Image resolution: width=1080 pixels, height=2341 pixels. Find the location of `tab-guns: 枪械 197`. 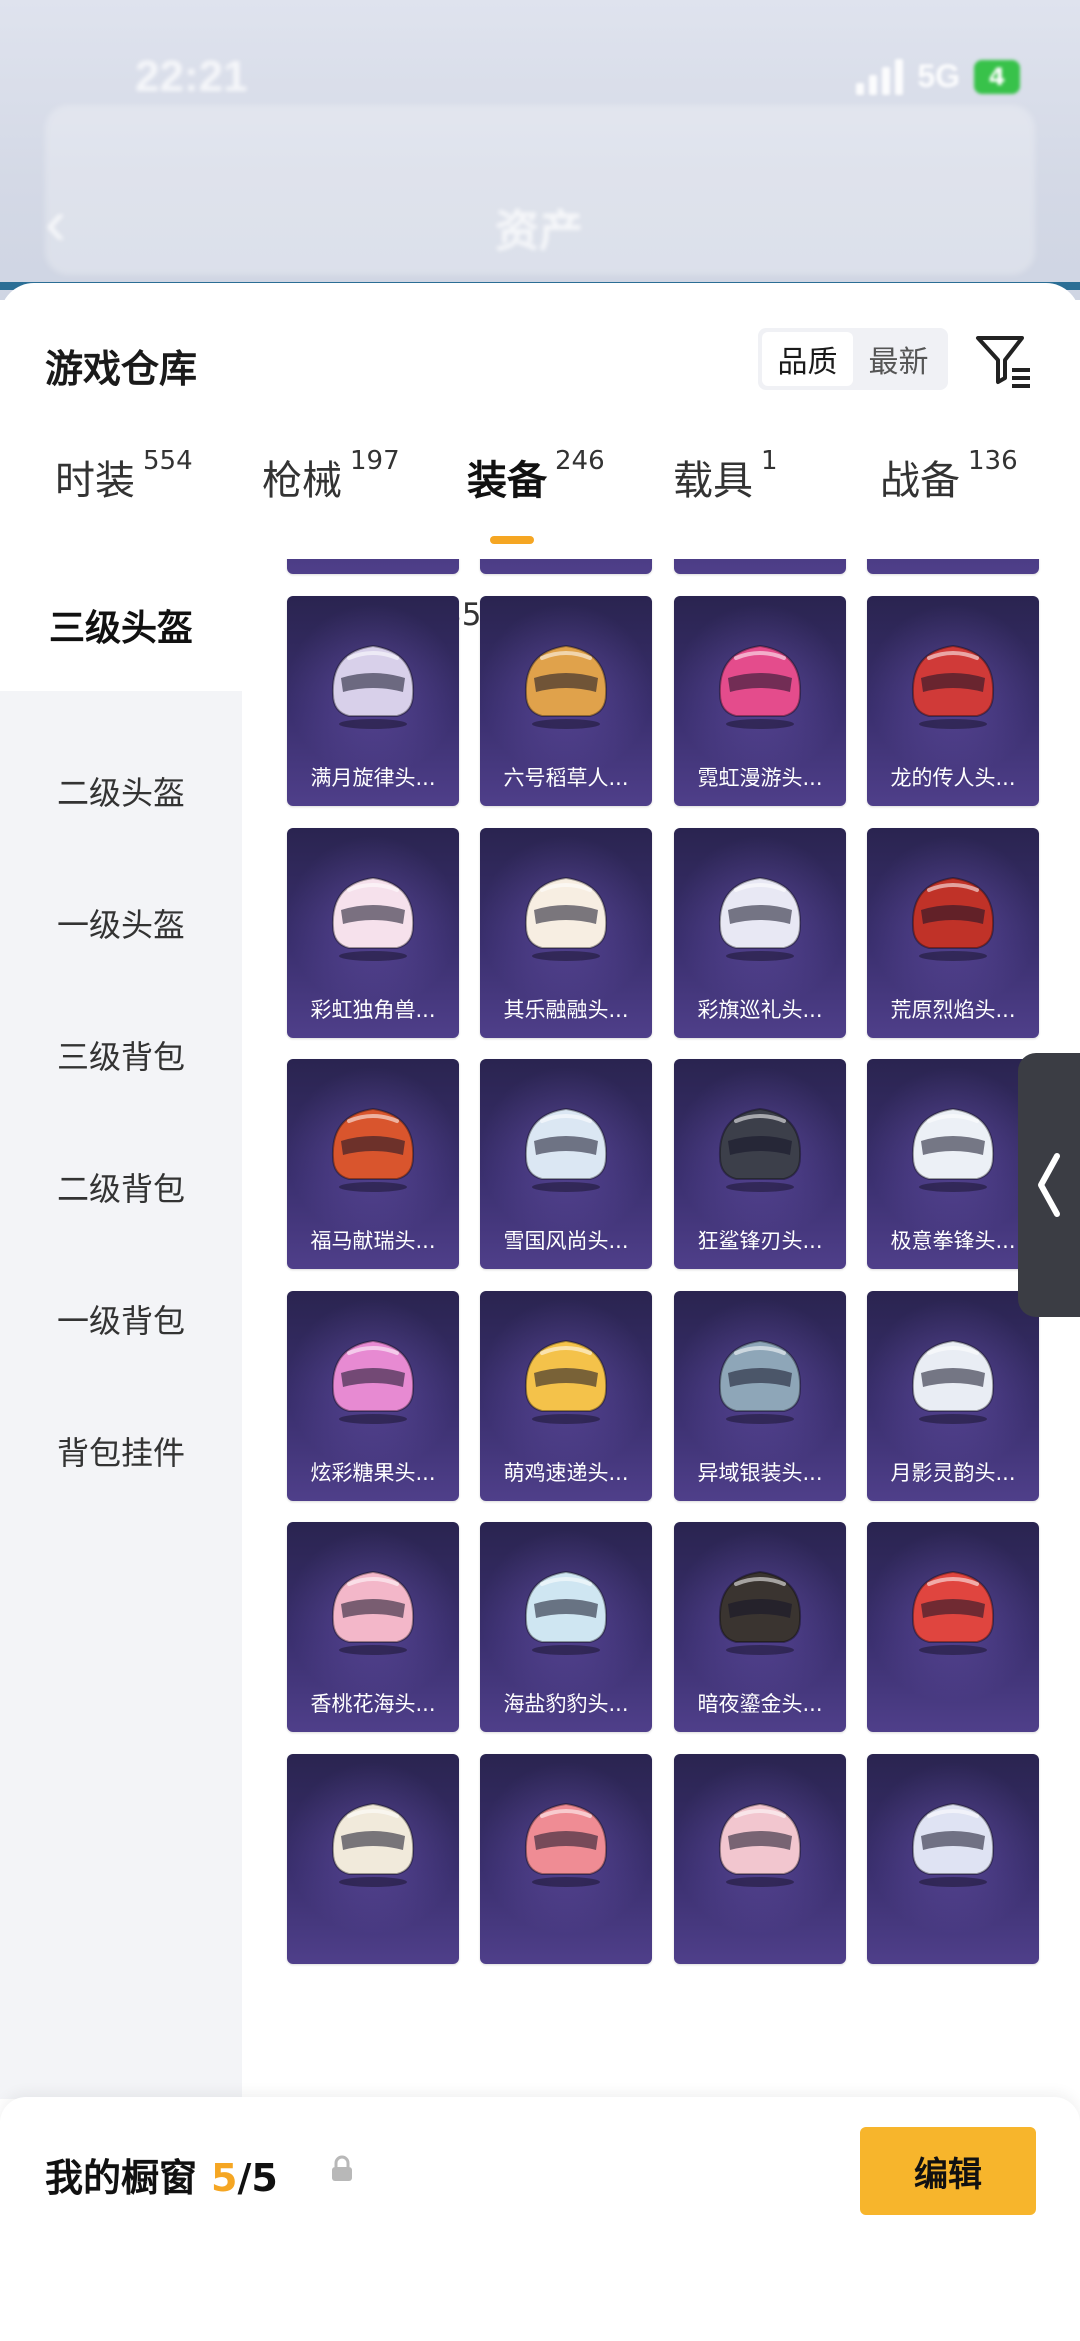

tab-guns: 枪械 197 is located at coordinates (331, 476).